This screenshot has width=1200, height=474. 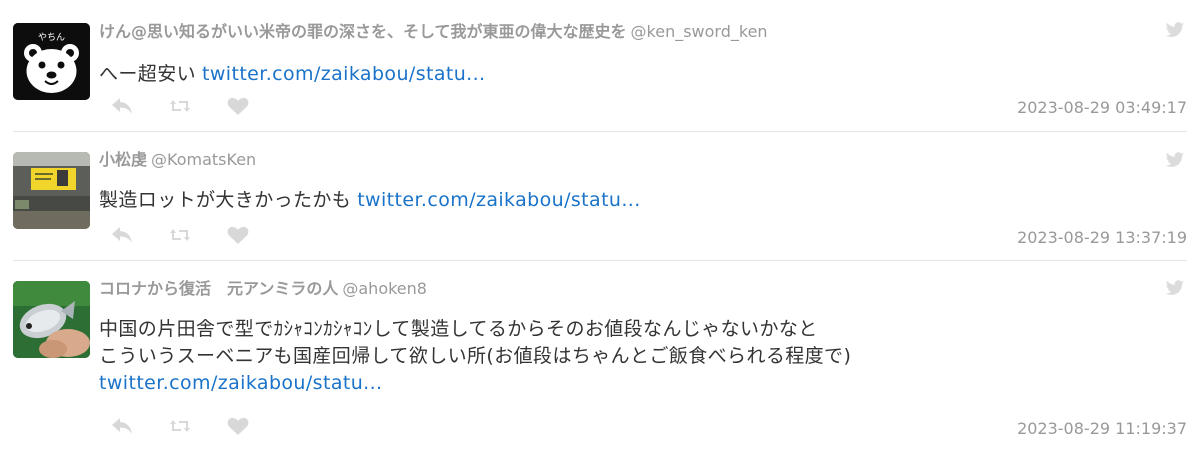 I want to click on tweet-body: へー超安い, so click(x=148, y=74).